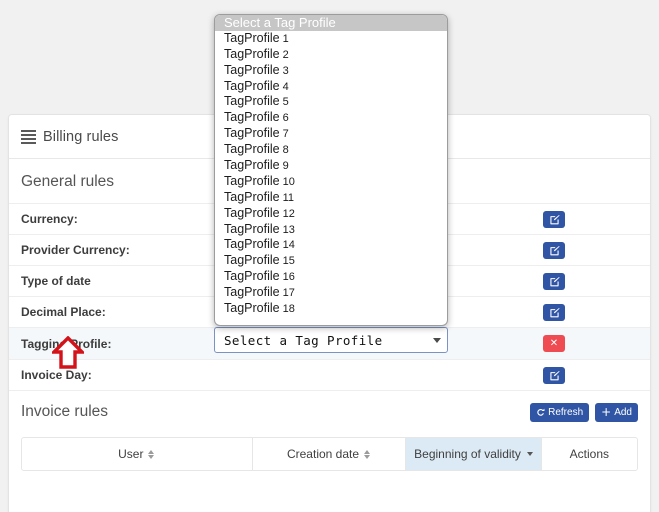 The image size is (659, 512). I want to click on dropdown-option-number: 9, so click(285, 166).